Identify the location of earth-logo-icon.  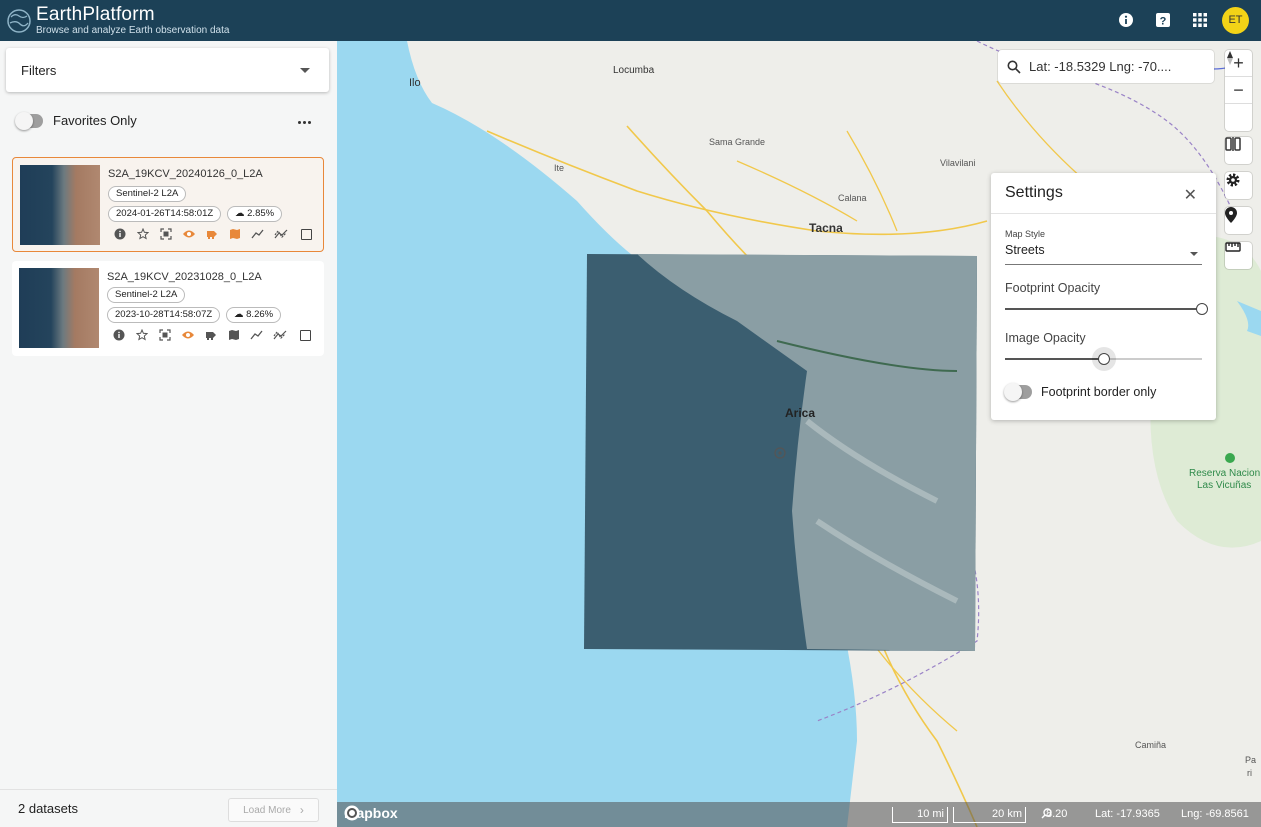
(19, 20).